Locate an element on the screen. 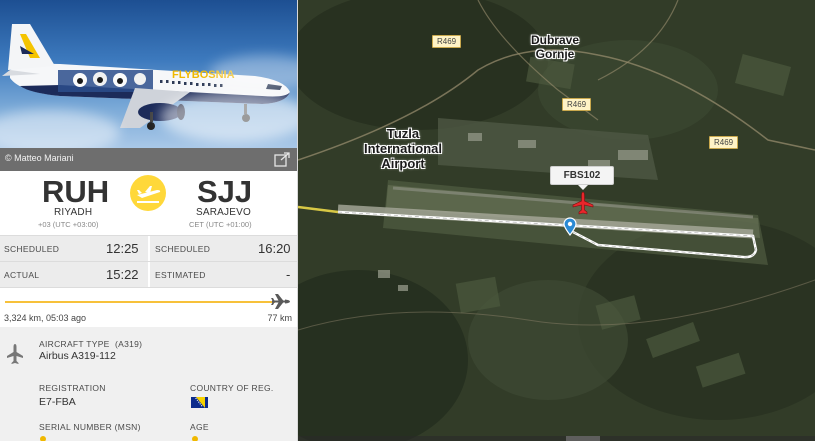  registration-label: REGISTRATION is located at coordinates (72, 388).